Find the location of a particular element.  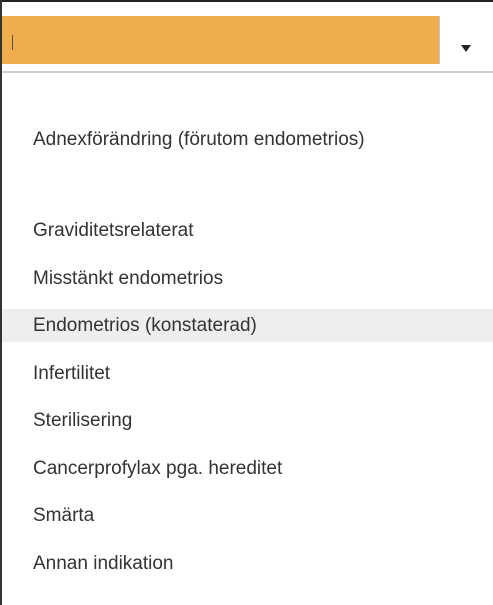

option-sterilisering: Sterilisering is located at coordinates (247, 420).